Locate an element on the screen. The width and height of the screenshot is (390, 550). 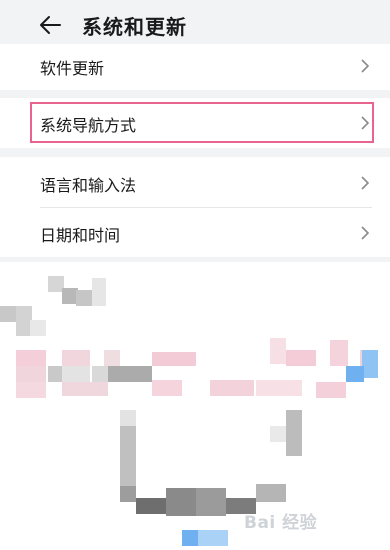
settings-item-label: 日期和时间 is located at coordinates (80, 235).